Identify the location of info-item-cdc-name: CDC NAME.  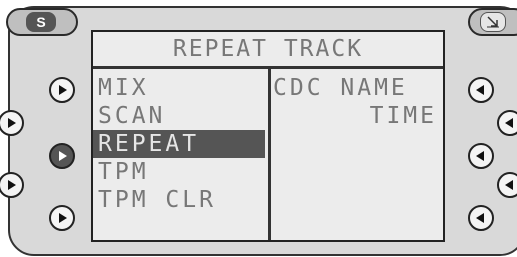
(358, 88).